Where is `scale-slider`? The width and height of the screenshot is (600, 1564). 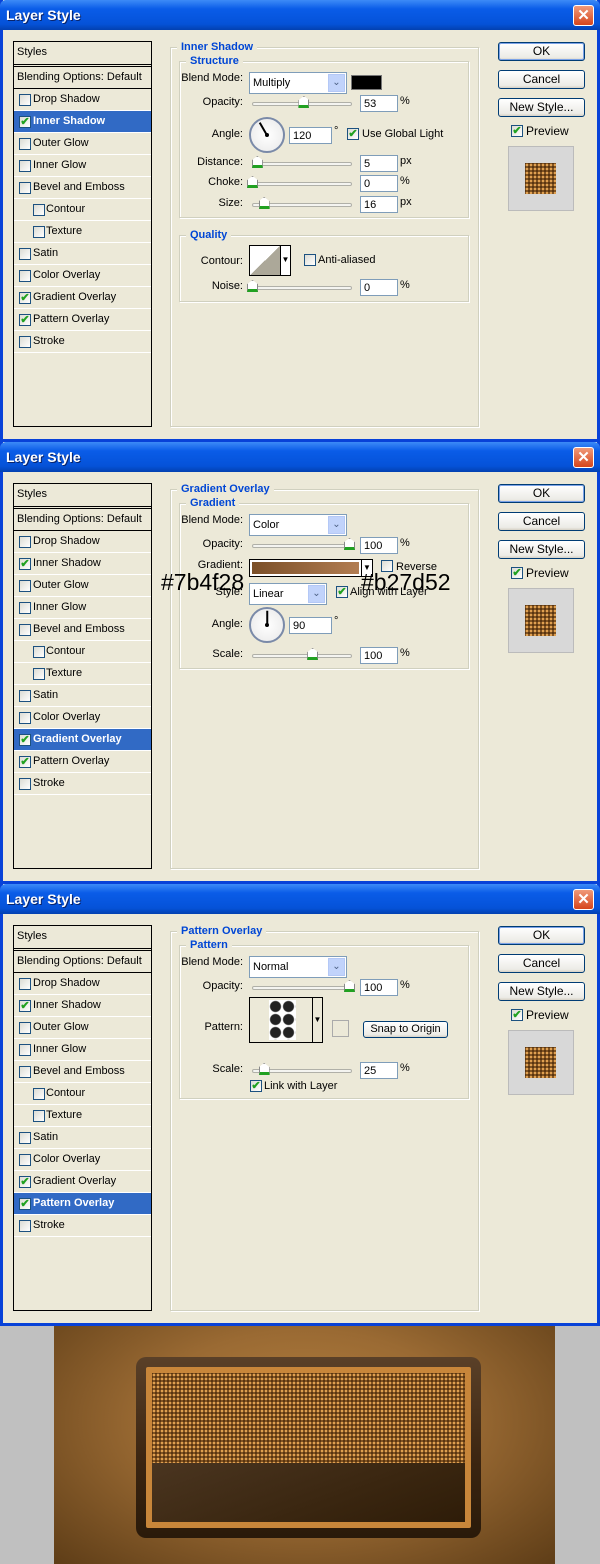
scale-slider is located at coordinates (302, 656).